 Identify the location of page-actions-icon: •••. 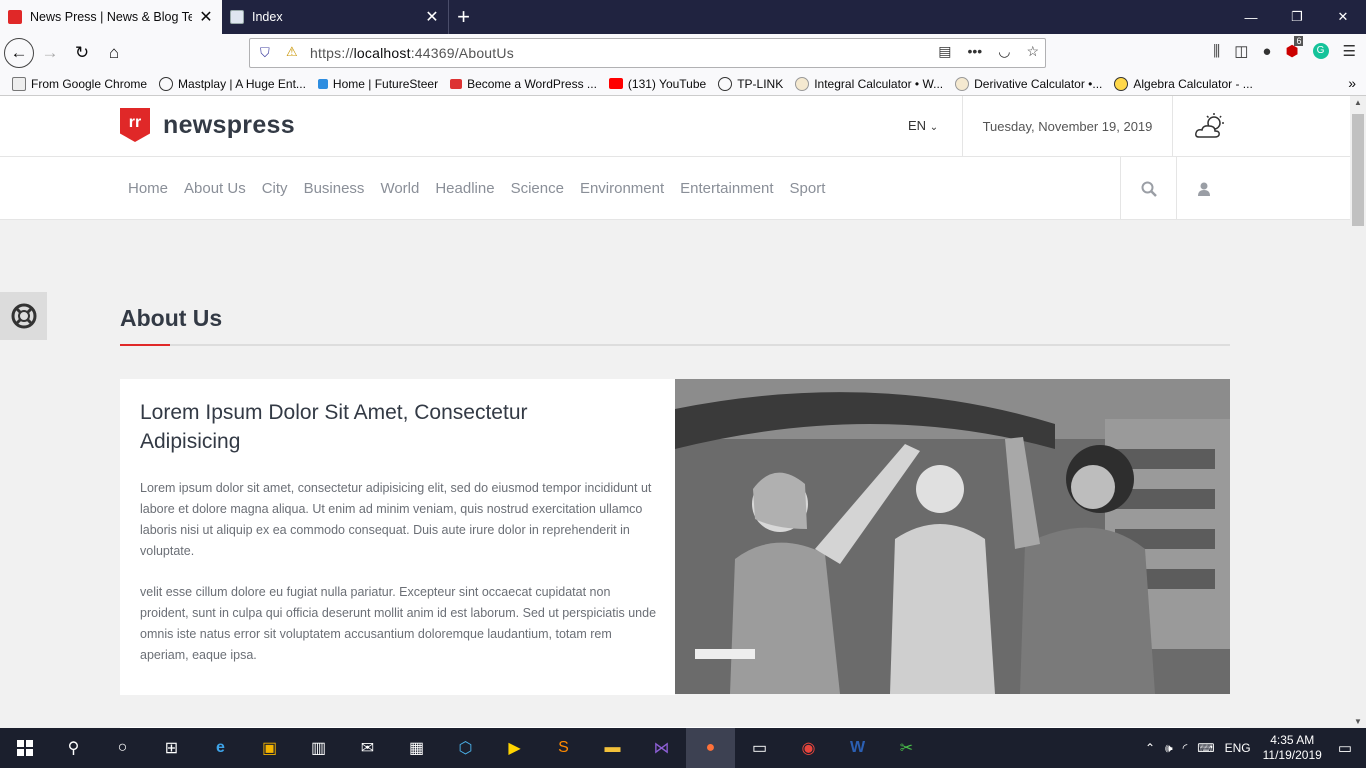
(975, 51).